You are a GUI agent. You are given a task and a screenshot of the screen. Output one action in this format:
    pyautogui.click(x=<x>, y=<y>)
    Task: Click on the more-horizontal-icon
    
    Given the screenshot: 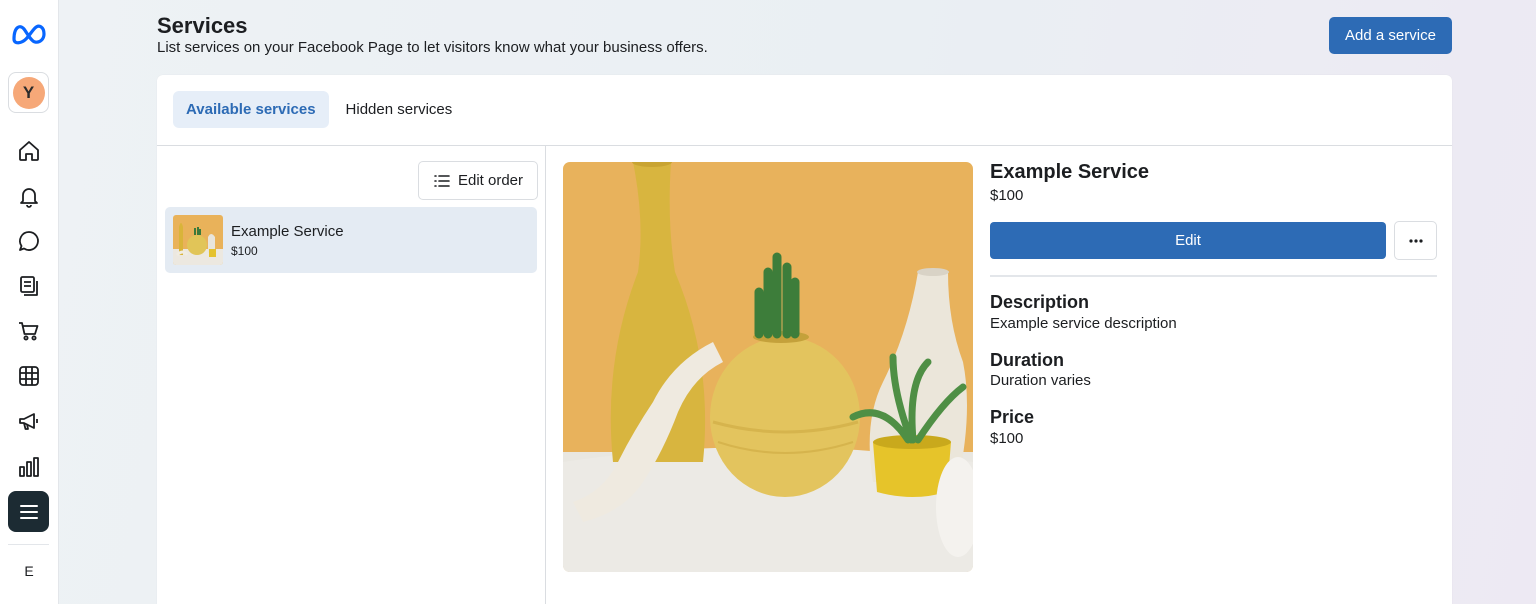 What is the action you would take?
    pyautogui.click(x=1415, y=240)
    